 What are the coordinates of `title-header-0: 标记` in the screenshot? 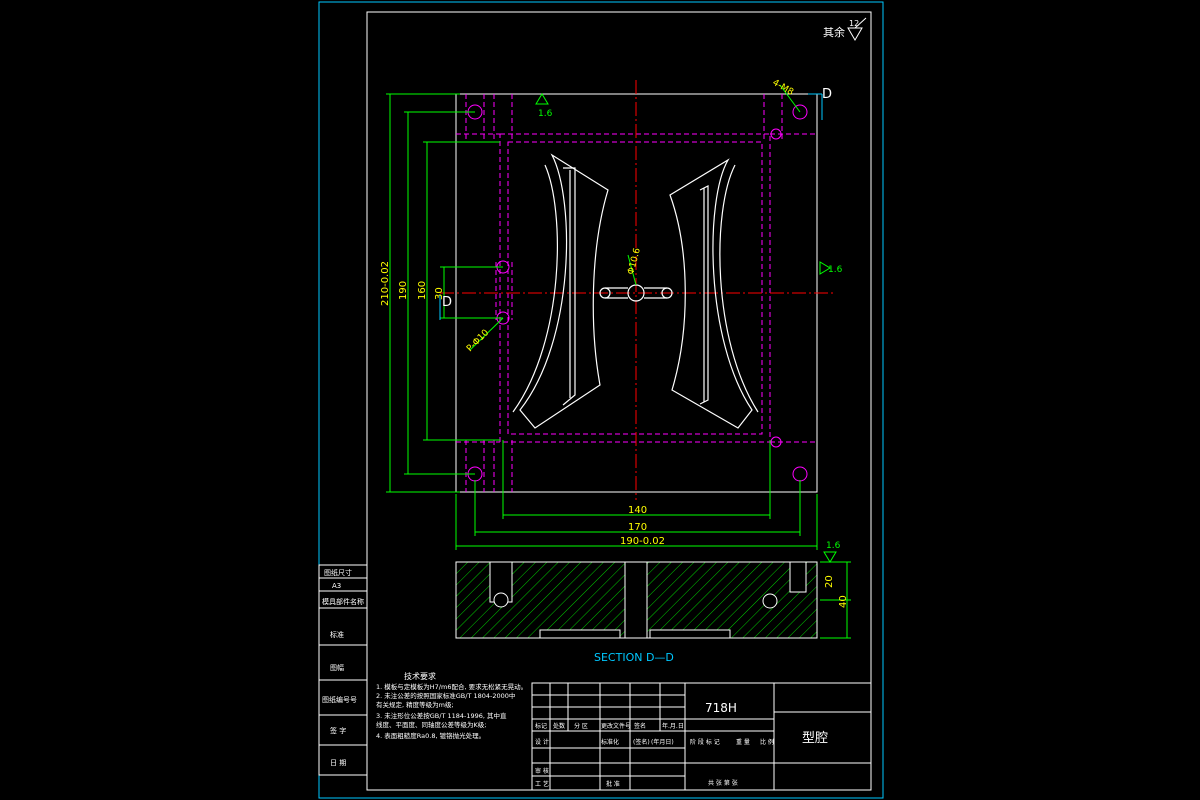 It's located at (541, 726).